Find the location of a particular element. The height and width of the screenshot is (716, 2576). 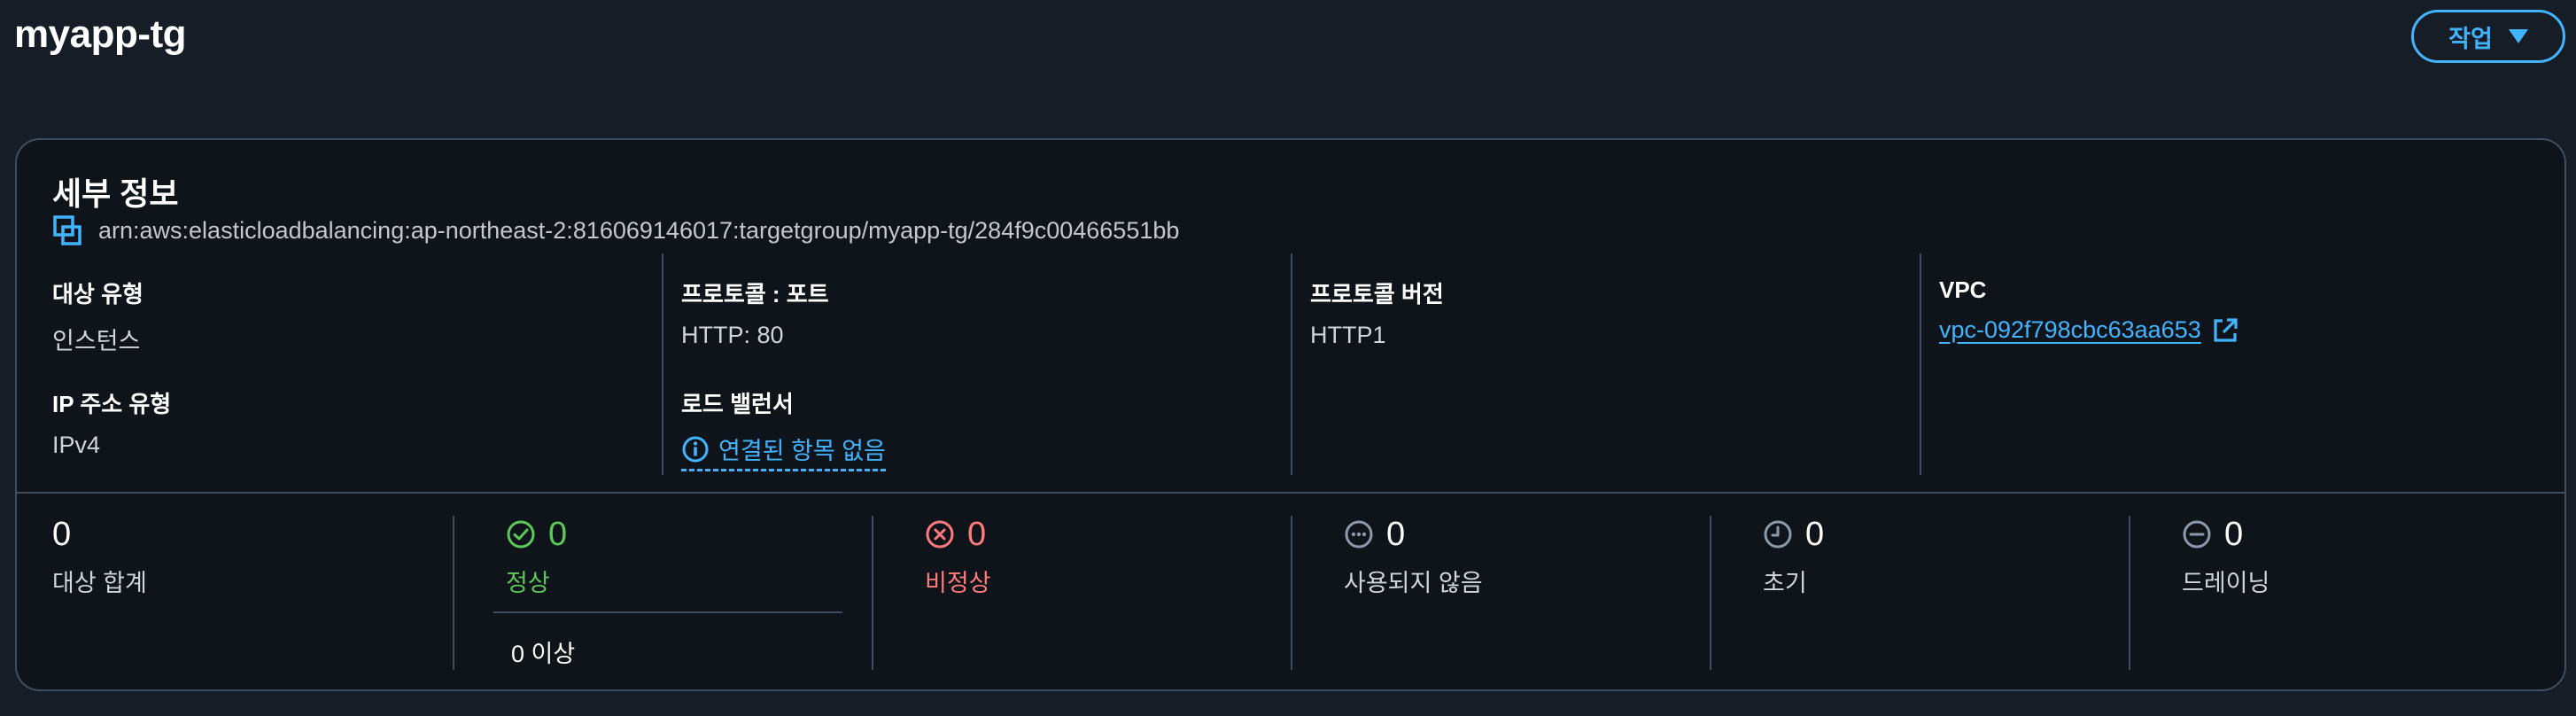

stat-unhealthy: 0 비정상 is located at coordinates (1134, 596).